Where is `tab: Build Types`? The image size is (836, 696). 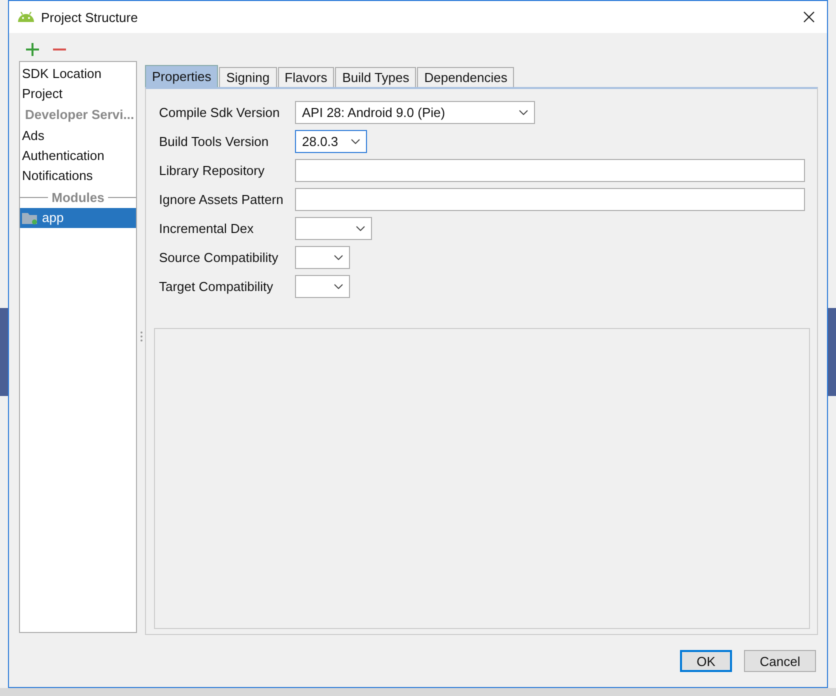
tab: Build Types is located at coordinates (375, 77).